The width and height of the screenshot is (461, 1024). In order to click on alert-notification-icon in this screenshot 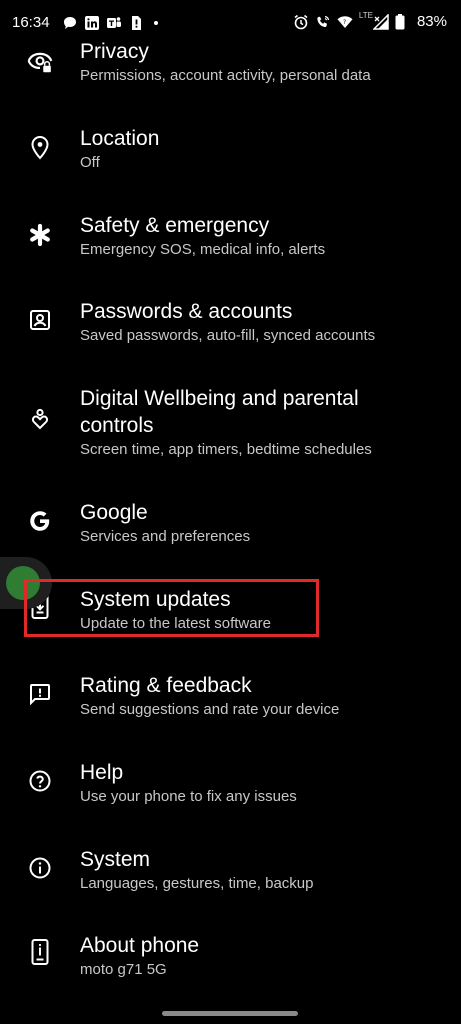, I will do `click(136, 23)`.